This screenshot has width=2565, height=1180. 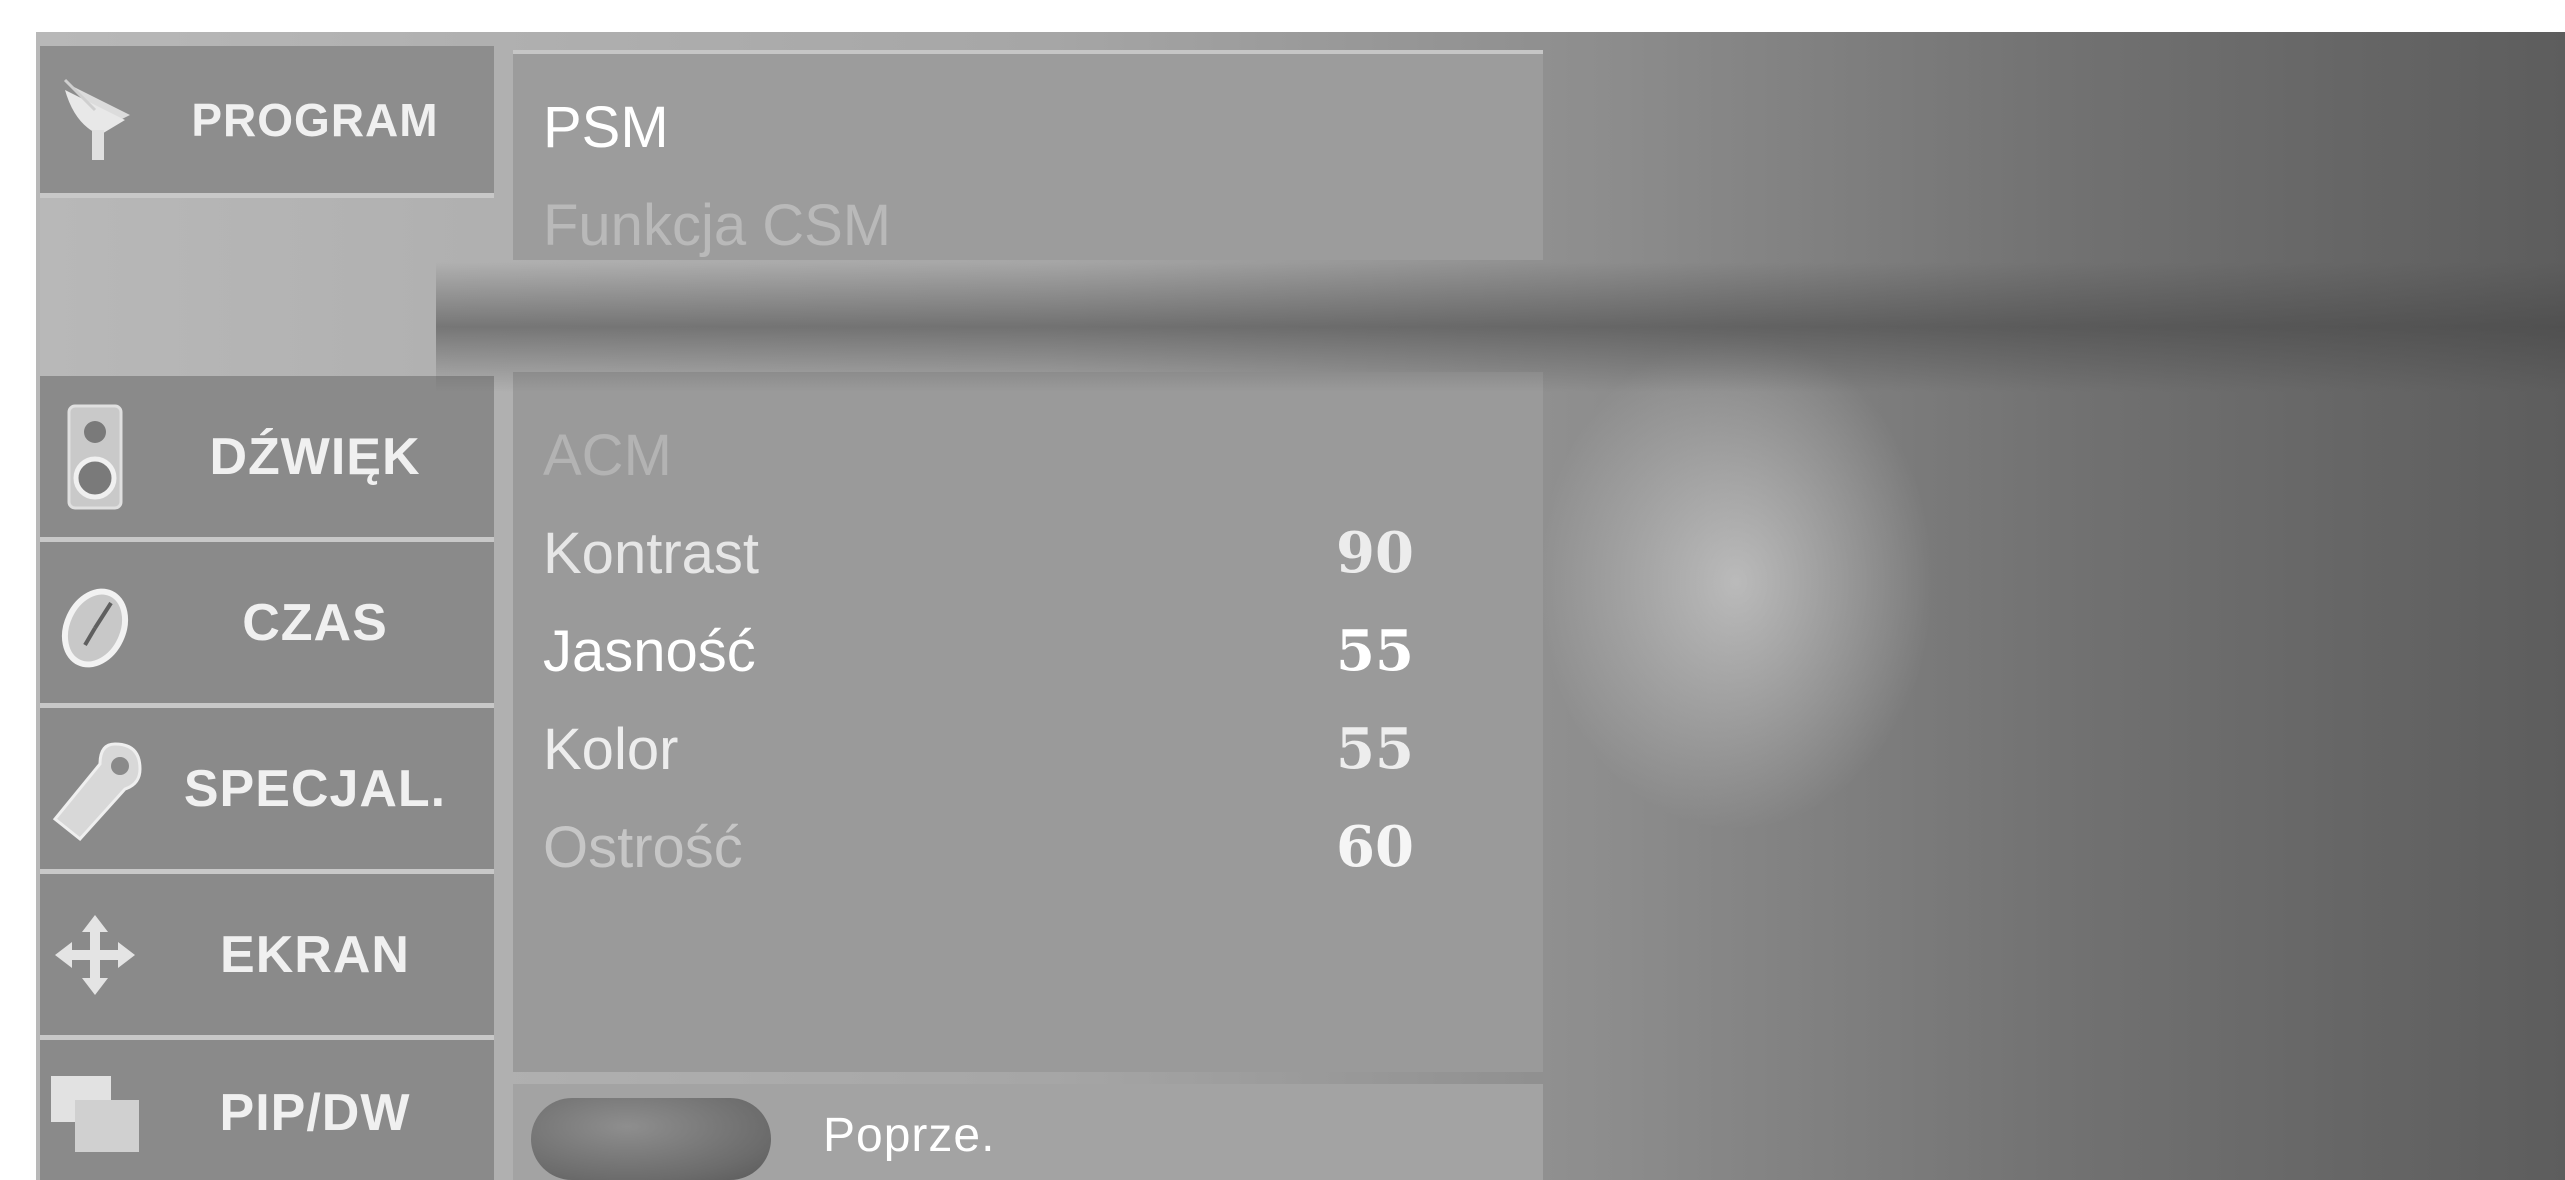 What do you see at coordinates (95, 622) in the screenshot?
I see `clock-icon` at bounding box center [95, 622].